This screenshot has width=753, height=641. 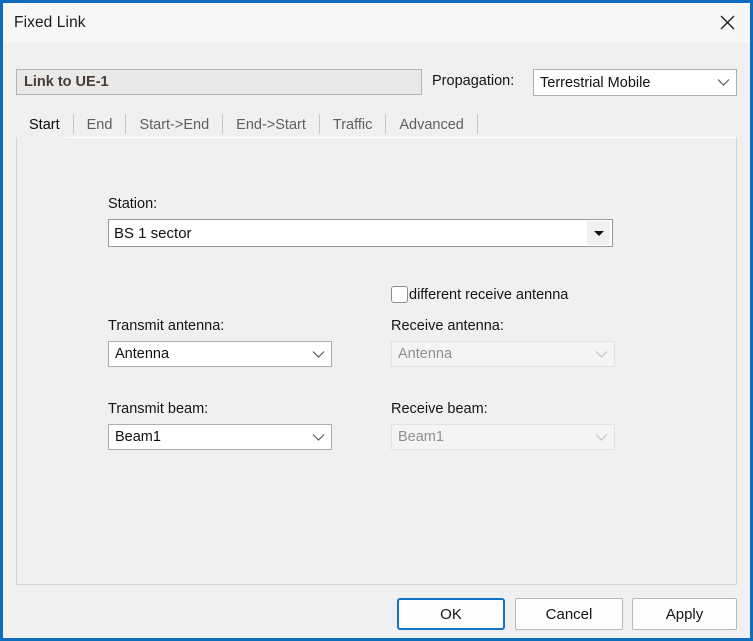 What do you see at coordinates (41, 137) in the screenshot?
I see `active-tab-notch` at bounding box center [41, 137].